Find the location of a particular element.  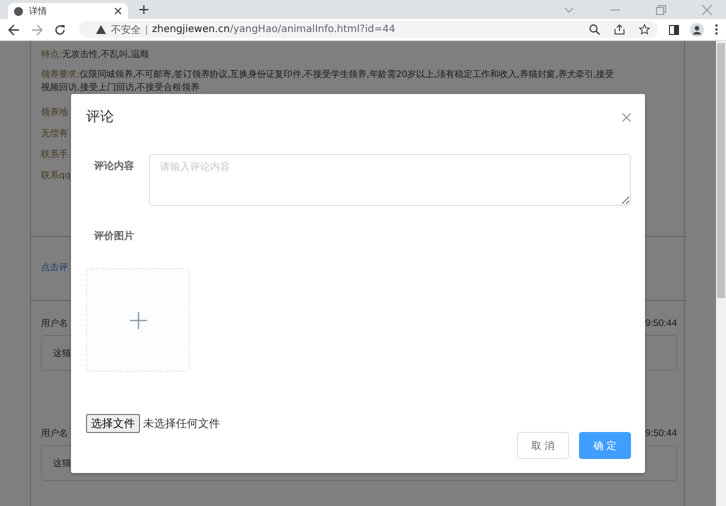

file-status: 未选择任何文件 is located at coordinates (181, 423).